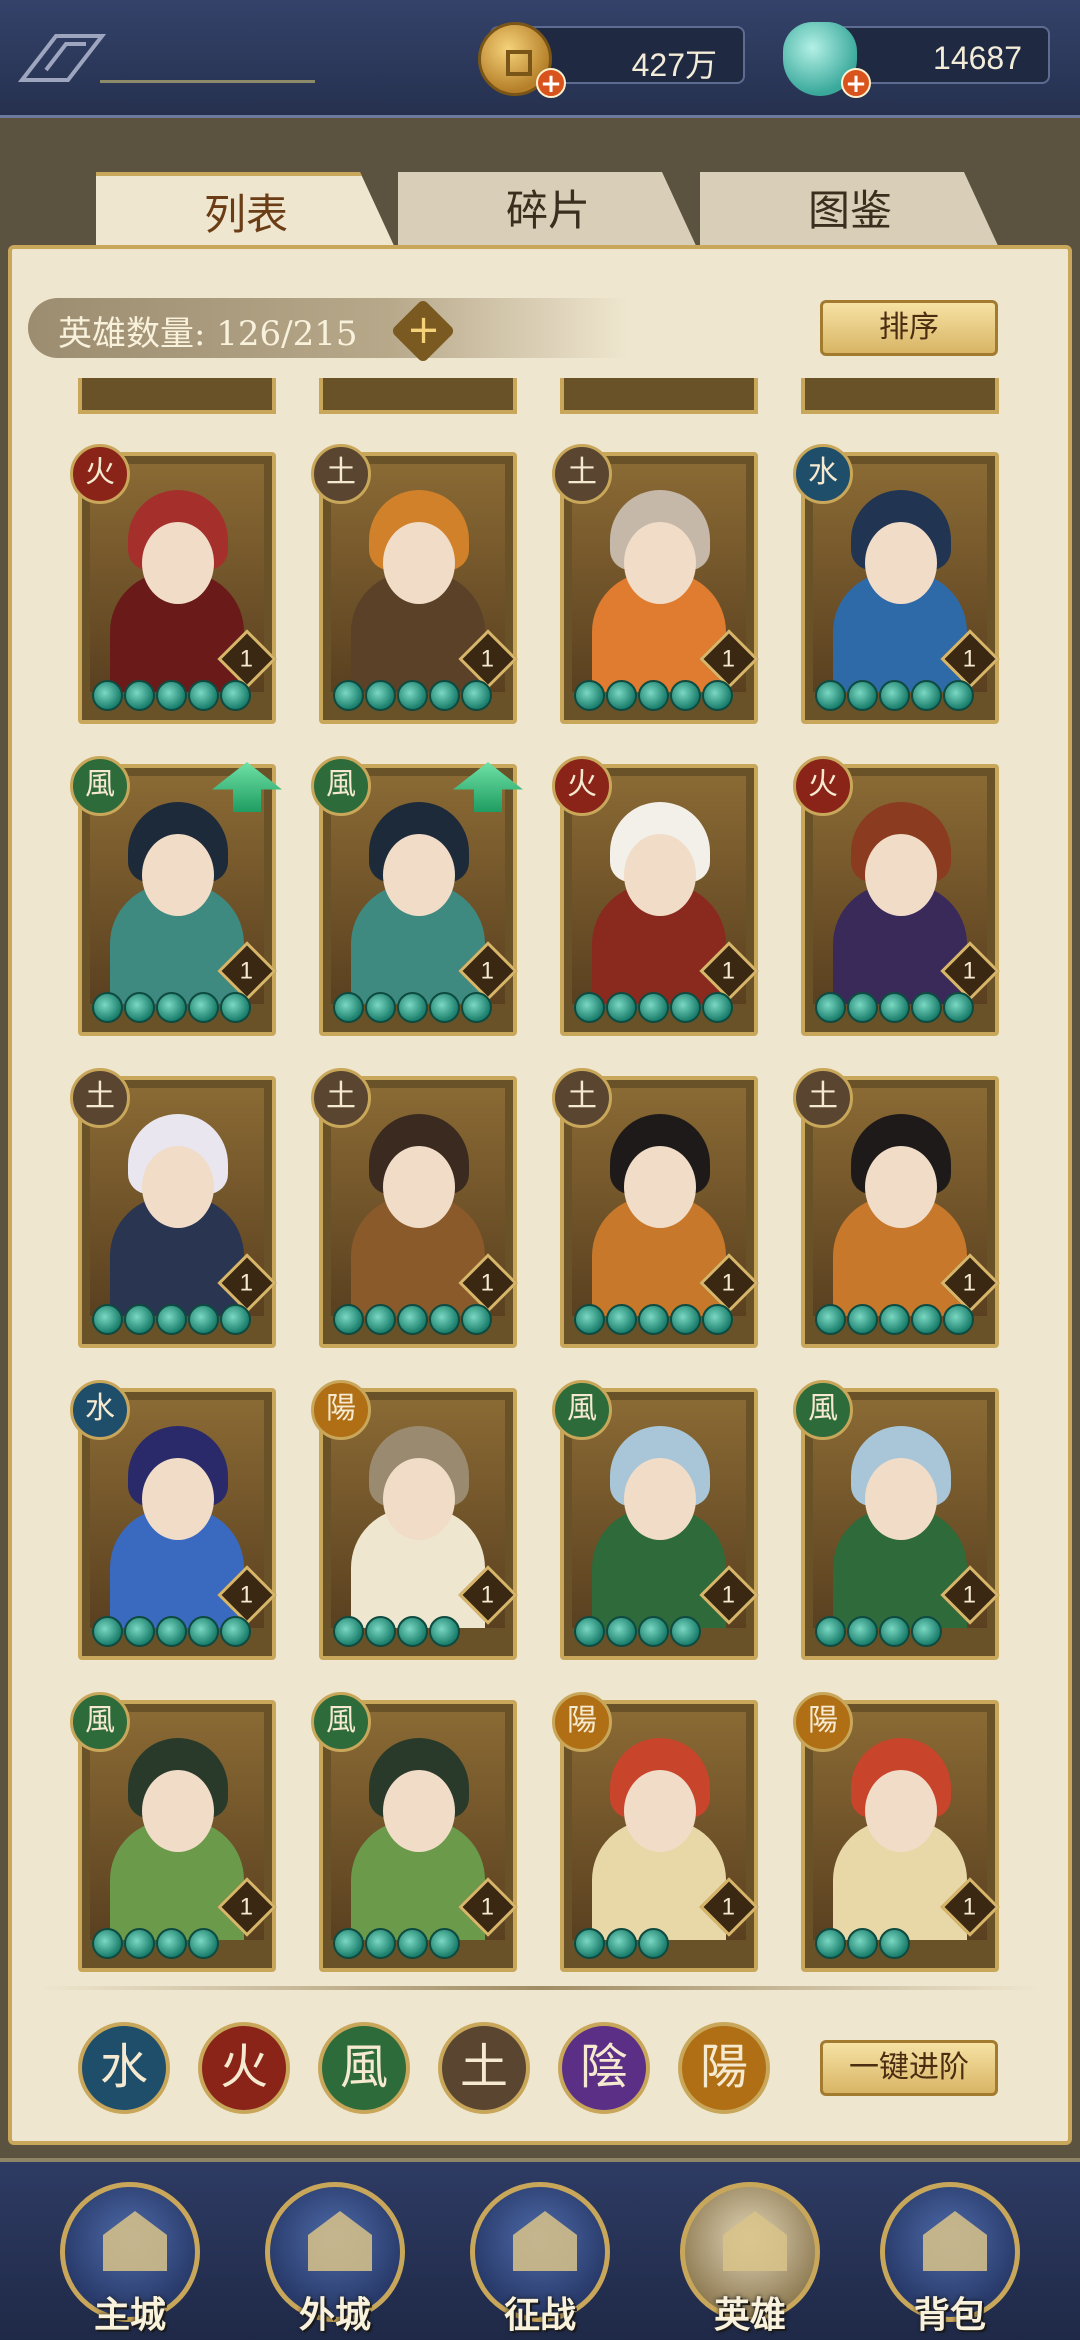 The image size is (1080, 2340). I want to click on add-coins-icon: +, so click(551, 83).